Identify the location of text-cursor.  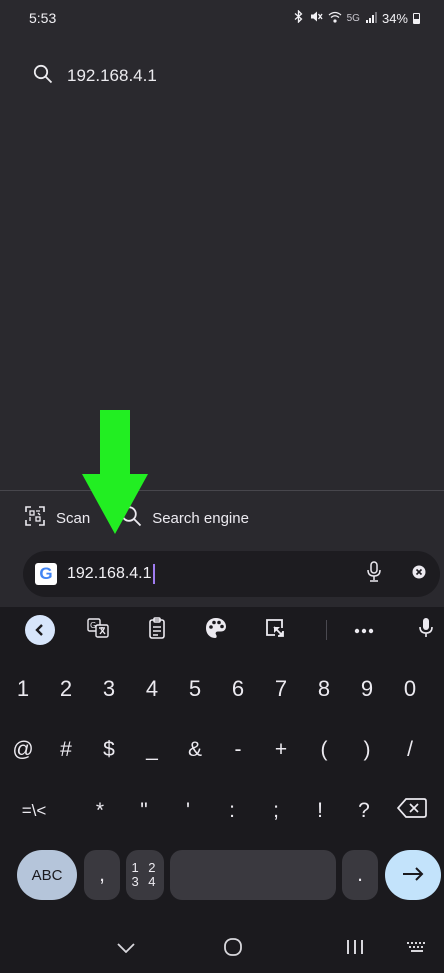
(153, 574).